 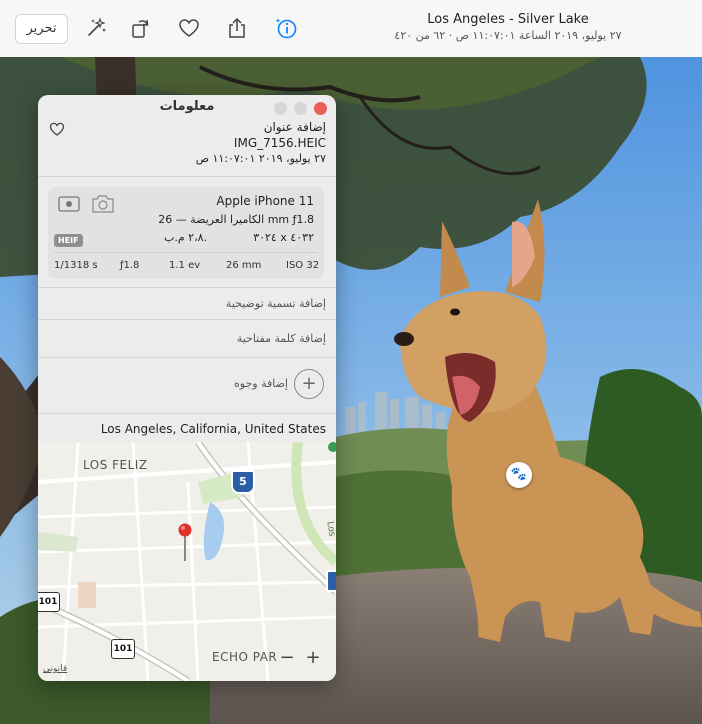 I want to click on add-keyword-field: إضافة كلمة مفتاحية, so click(x=281, y=338).